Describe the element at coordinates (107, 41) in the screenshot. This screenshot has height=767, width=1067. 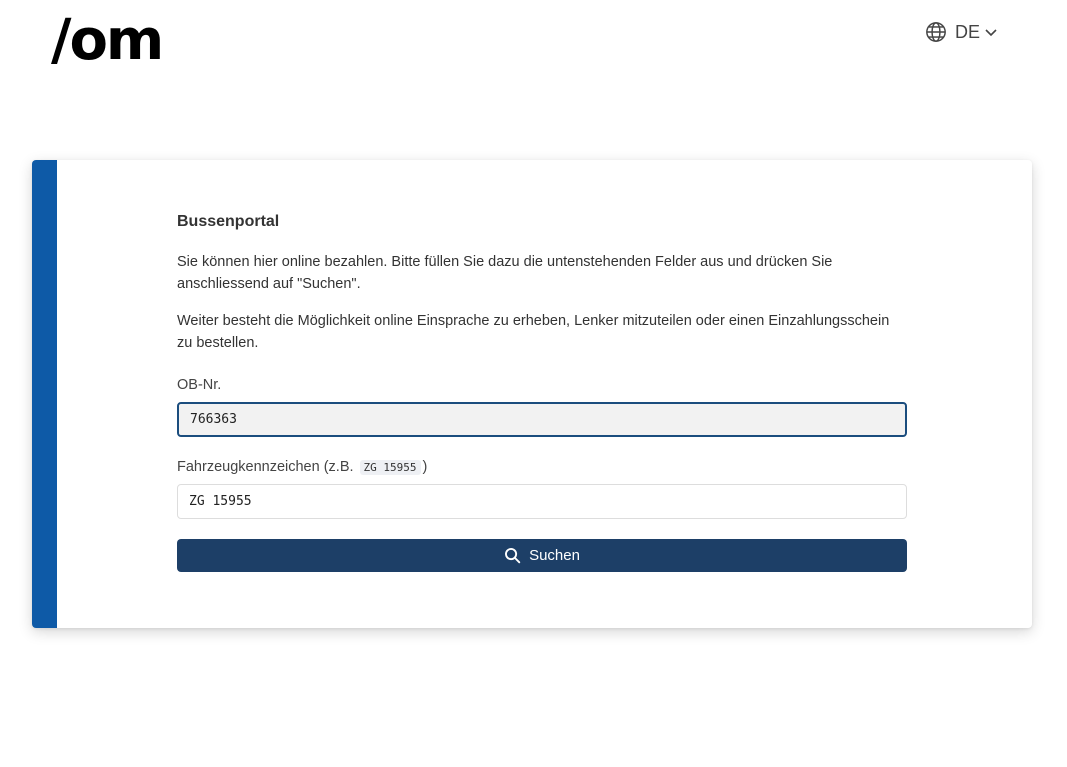
I see `logo: /om` at that location.